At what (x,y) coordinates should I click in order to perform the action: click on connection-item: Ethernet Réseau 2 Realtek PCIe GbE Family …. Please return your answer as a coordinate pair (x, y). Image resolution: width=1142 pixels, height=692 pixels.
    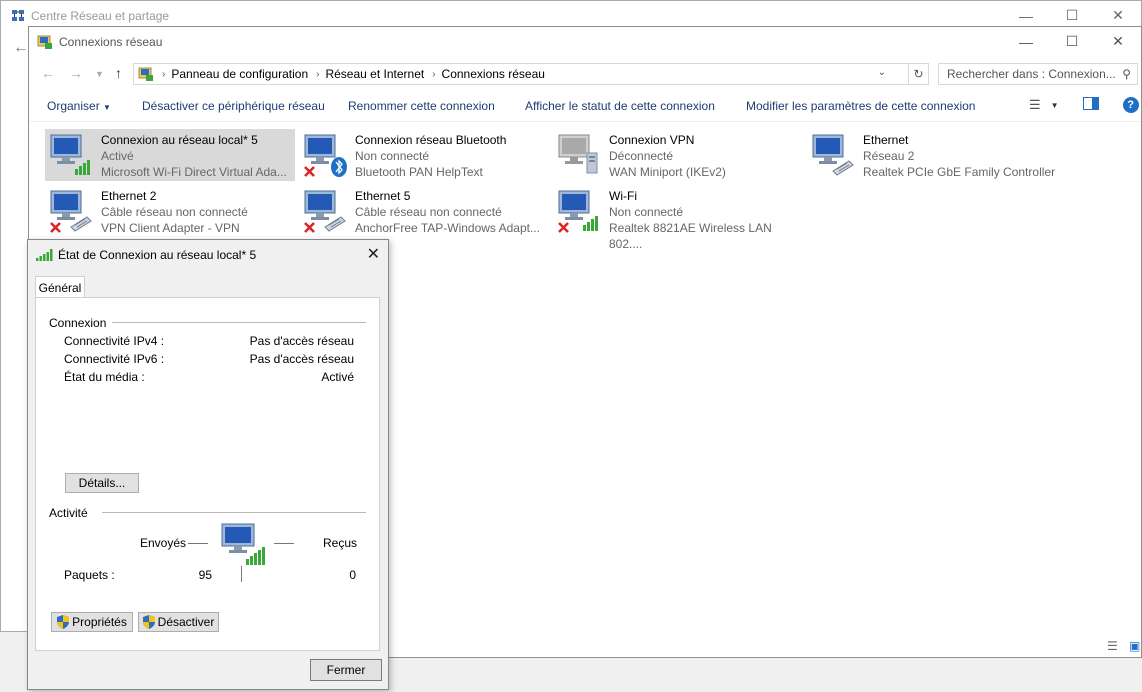
    Looking at the image, I should click on (932, 155).